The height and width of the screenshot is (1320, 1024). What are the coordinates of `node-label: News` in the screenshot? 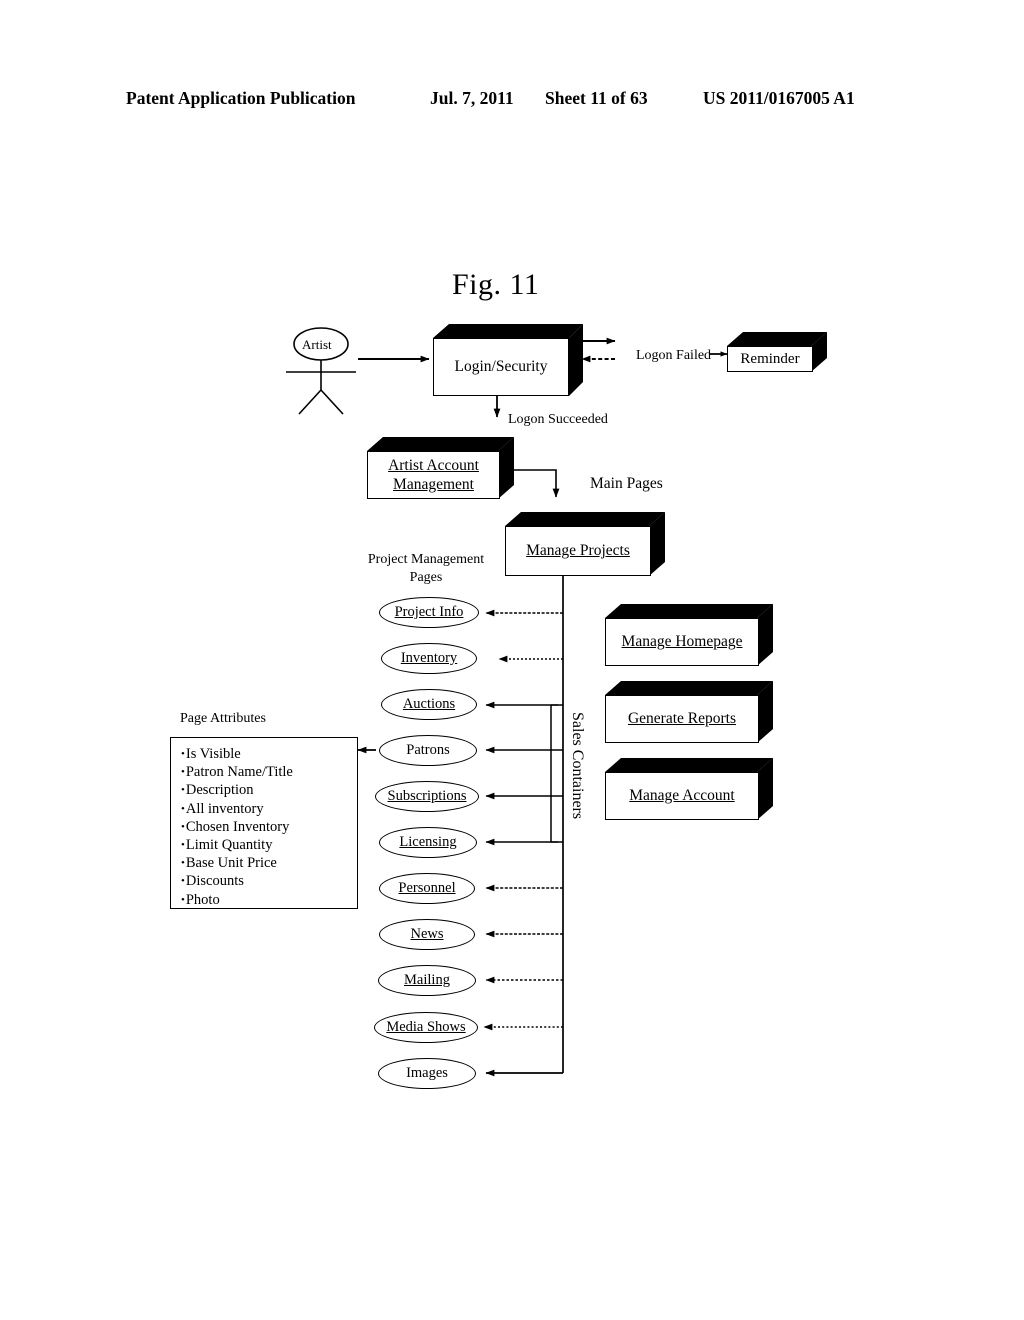 It's located at (427, 934).